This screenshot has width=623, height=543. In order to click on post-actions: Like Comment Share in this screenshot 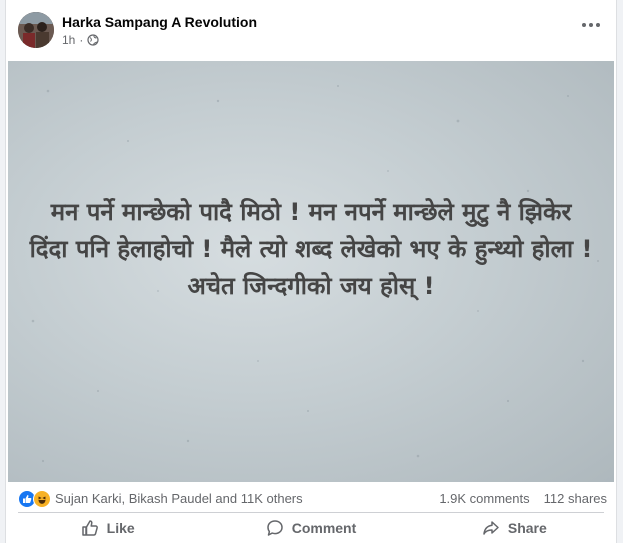, I will do `click(311, 528)`.